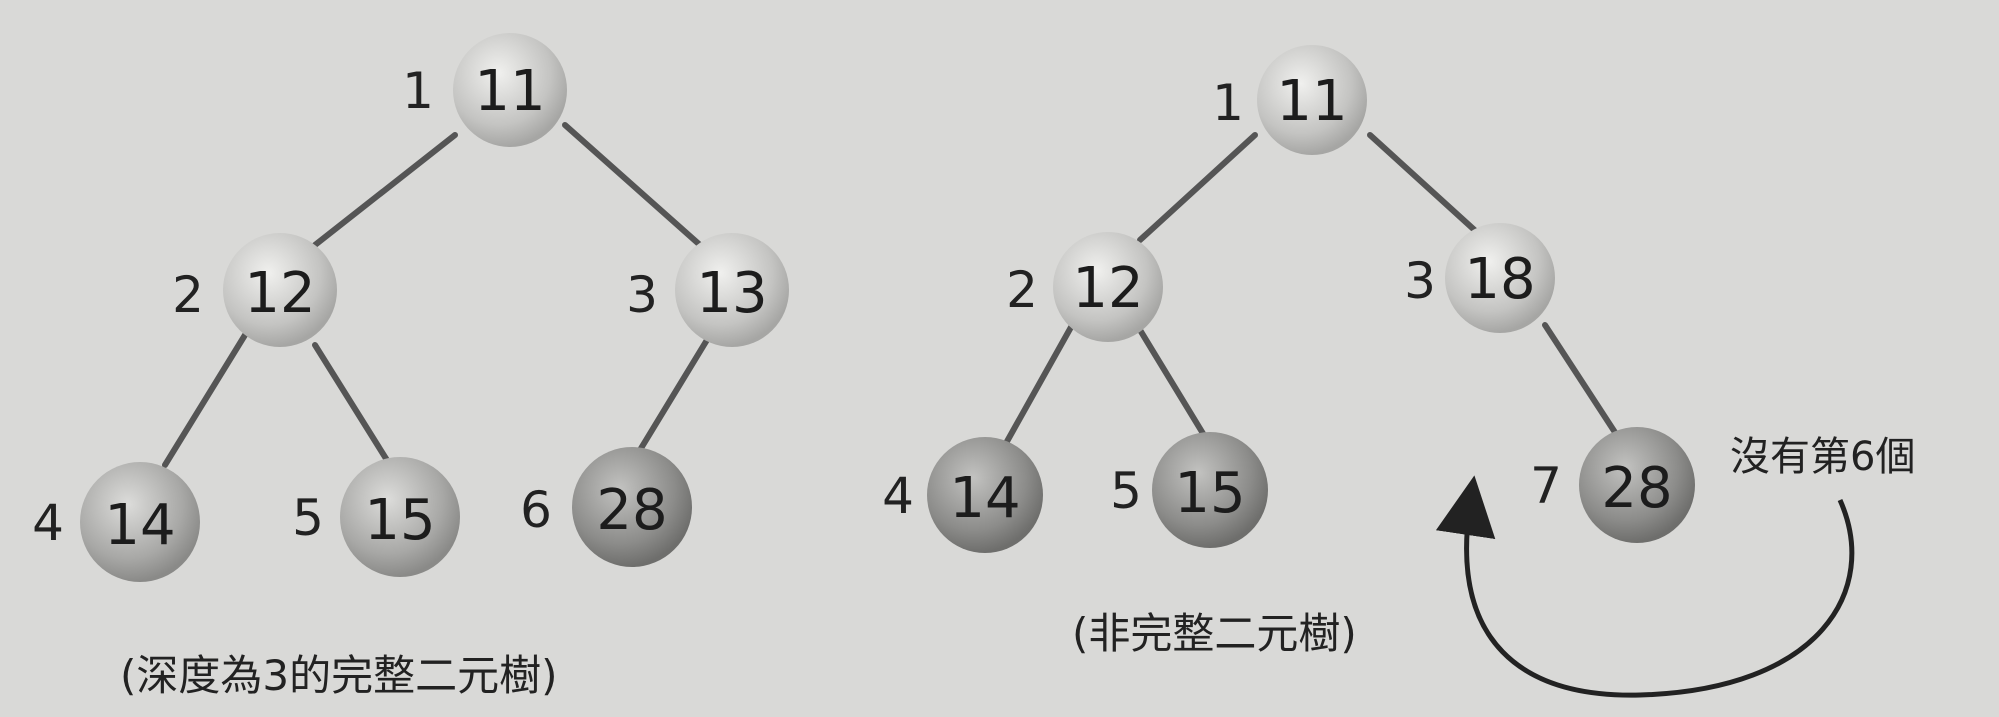  I want to click on tree-2-node-5: 5 15, so click(1189, 490).